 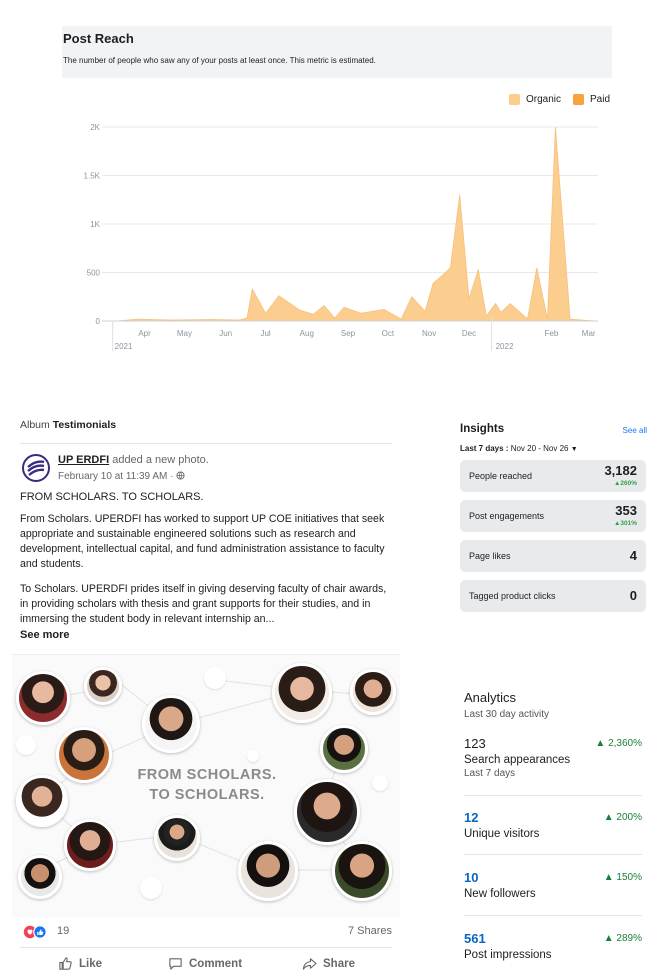 I want to click on share-button: Share, so click(x=328, y=963).